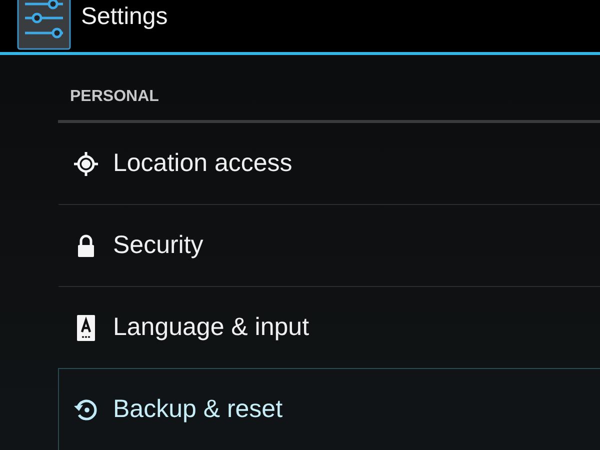 The image size is (600, 450). Describe the element at coordinates (329, 89) in the screenshot. I see `section-header: PERSONAL` at that location.